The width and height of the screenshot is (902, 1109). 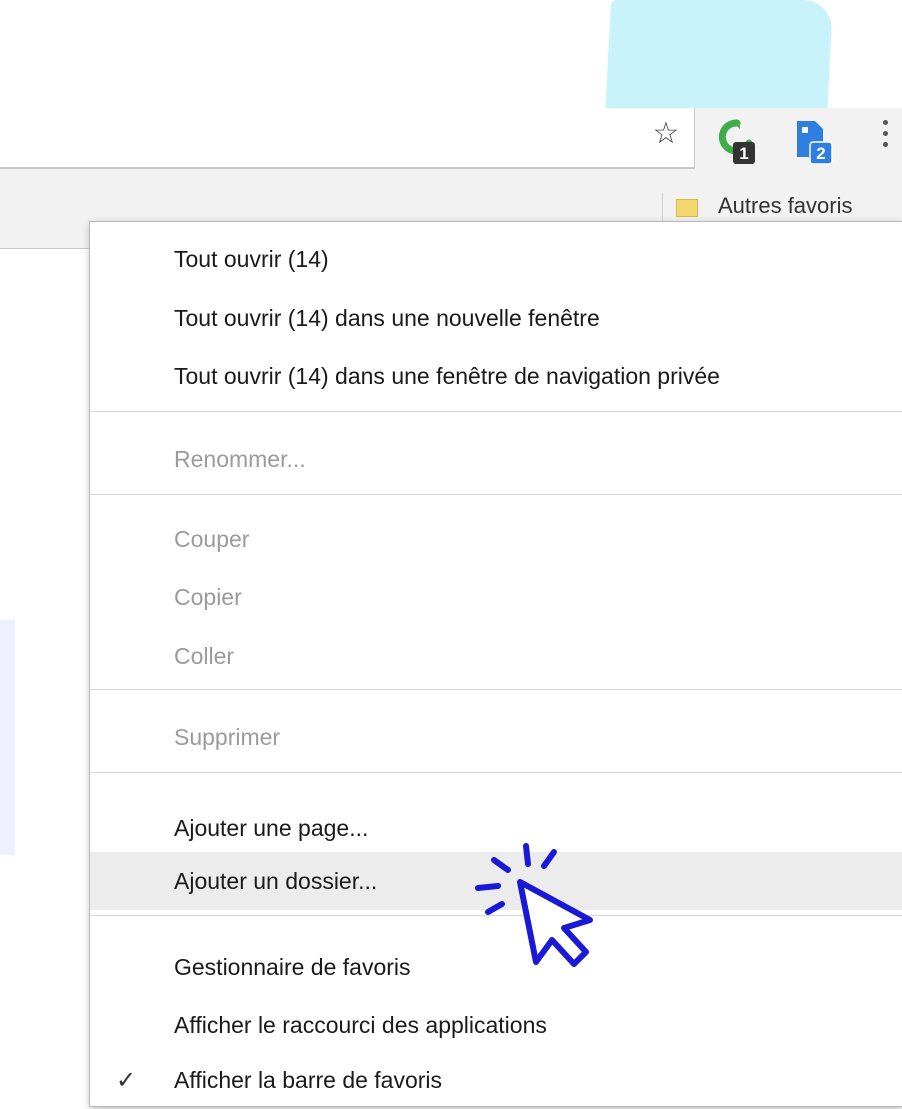 What do you see at coordinates (496, 737) in the screenshot?
I see `menu-item-delete: Supprimer` at bounding box center [496, 737].